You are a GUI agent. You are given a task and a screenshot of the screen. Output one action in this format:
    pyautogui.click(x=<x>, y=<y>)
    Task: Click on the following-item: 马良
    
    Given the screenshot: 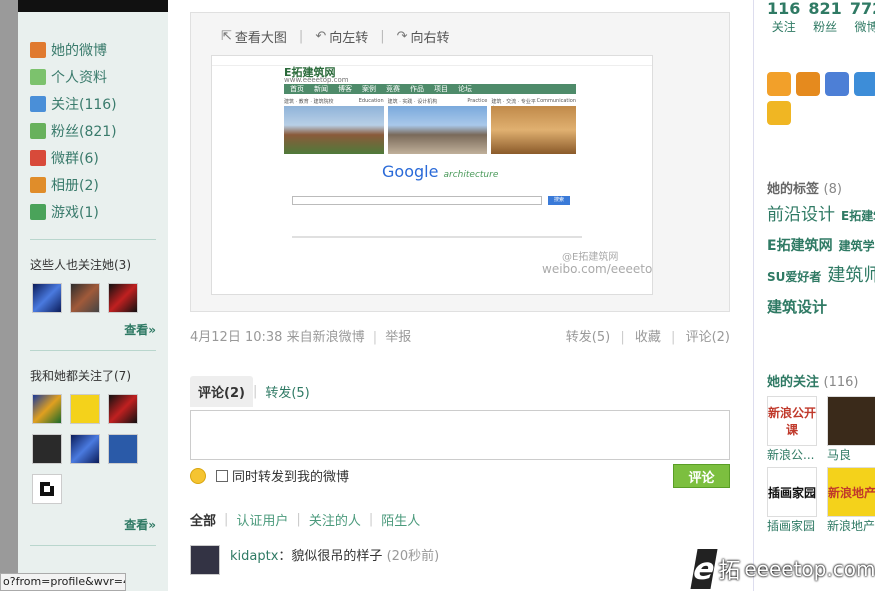 What is the action you would take?
    pyautogui.click(x=851, y=429)
    